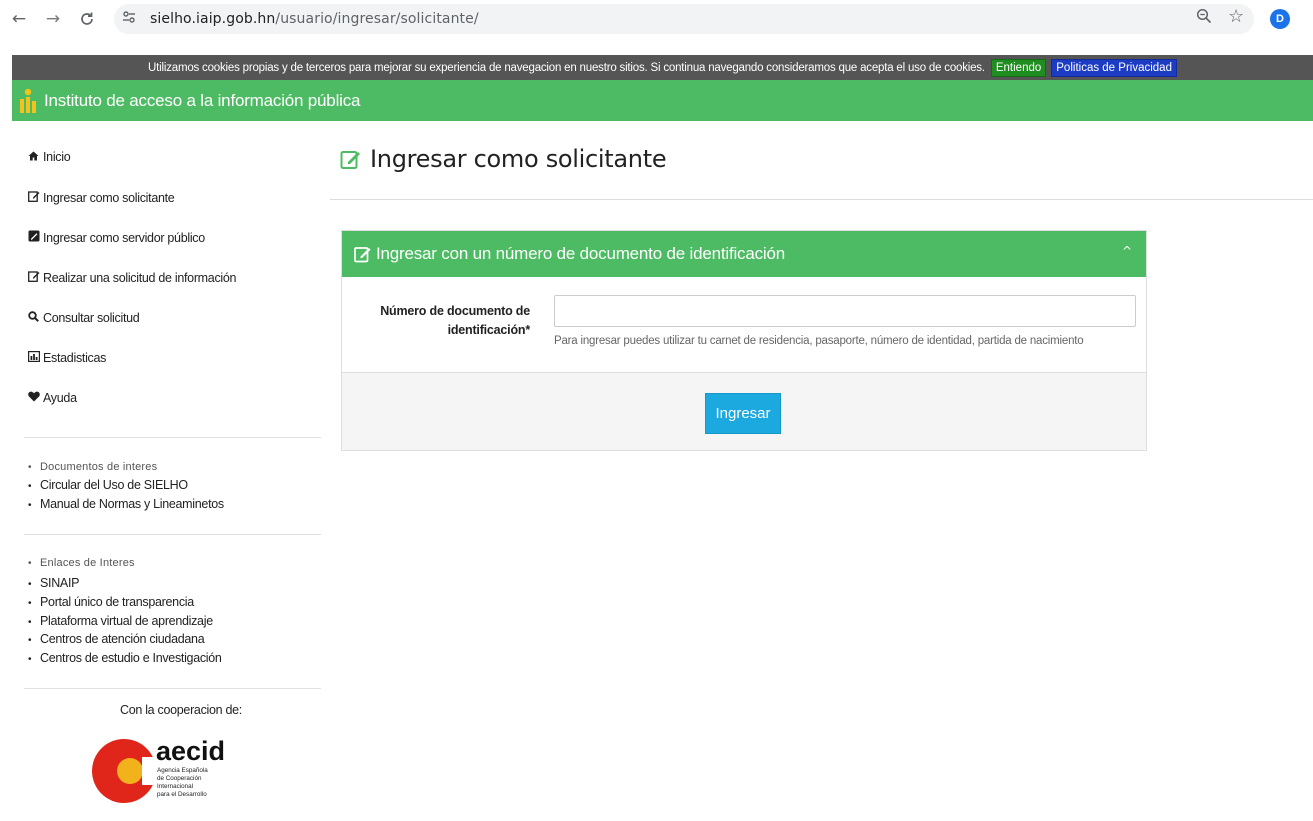 The width and height of the screenshot is (1313, 821). What do you see at coordinates (34, 237) in the screenshot?
I see `edit-filled-icon` at bounding box center [34, 237].